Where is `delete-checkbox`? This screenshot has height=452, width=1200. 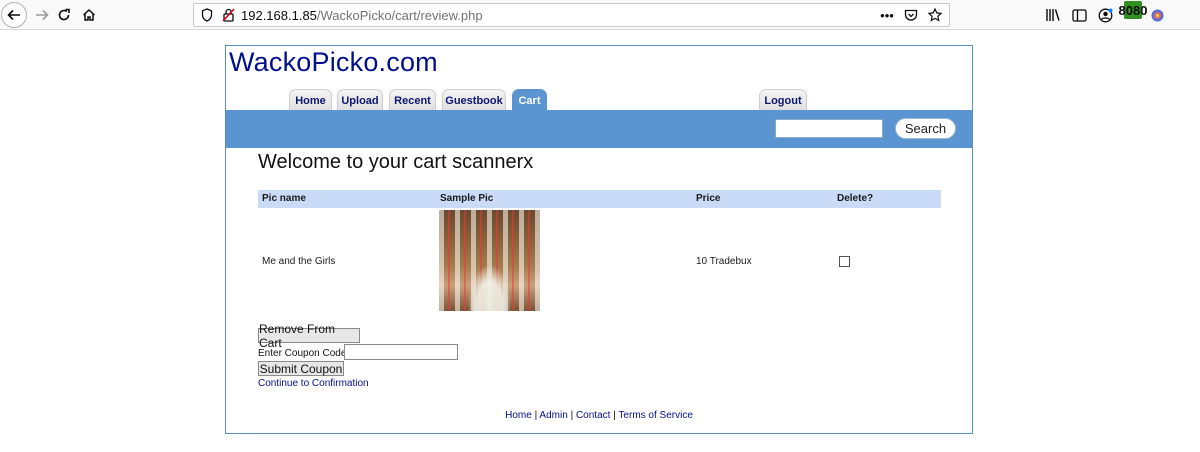
delete-checkbox is located at coordinates (844, 261).